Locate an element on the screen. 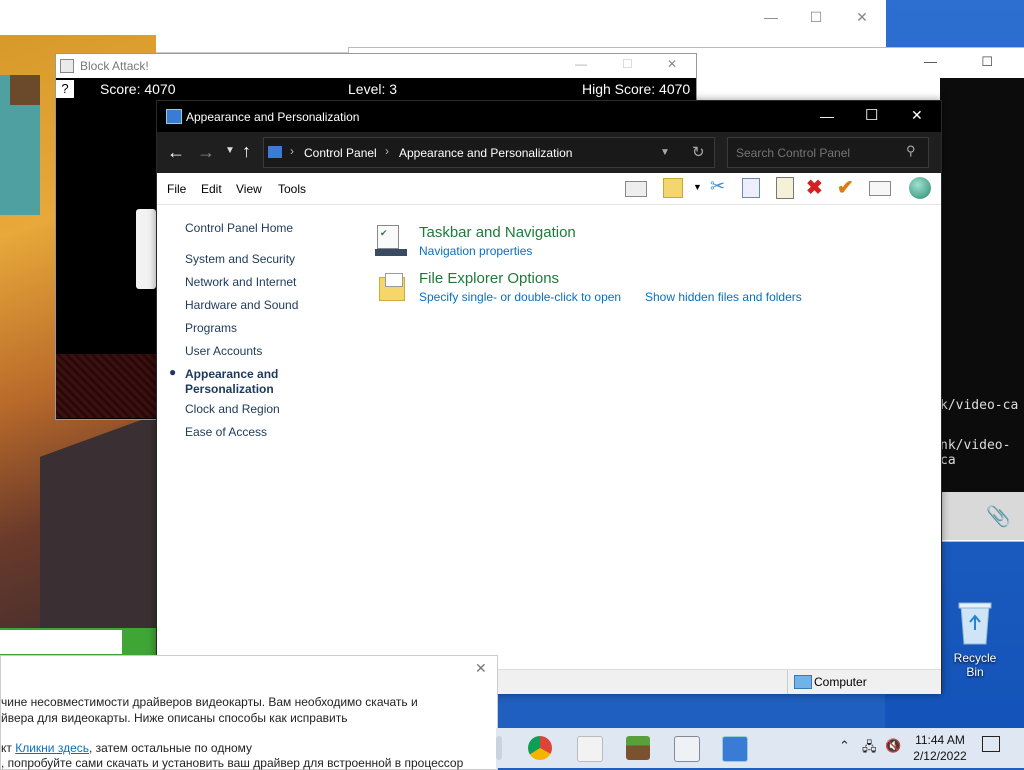 The height and width of the screenshot is (770, 1024). control-panel-titlebar: Appearance and Personalization — ☐ ✕ is located at coordinates (549, 116).